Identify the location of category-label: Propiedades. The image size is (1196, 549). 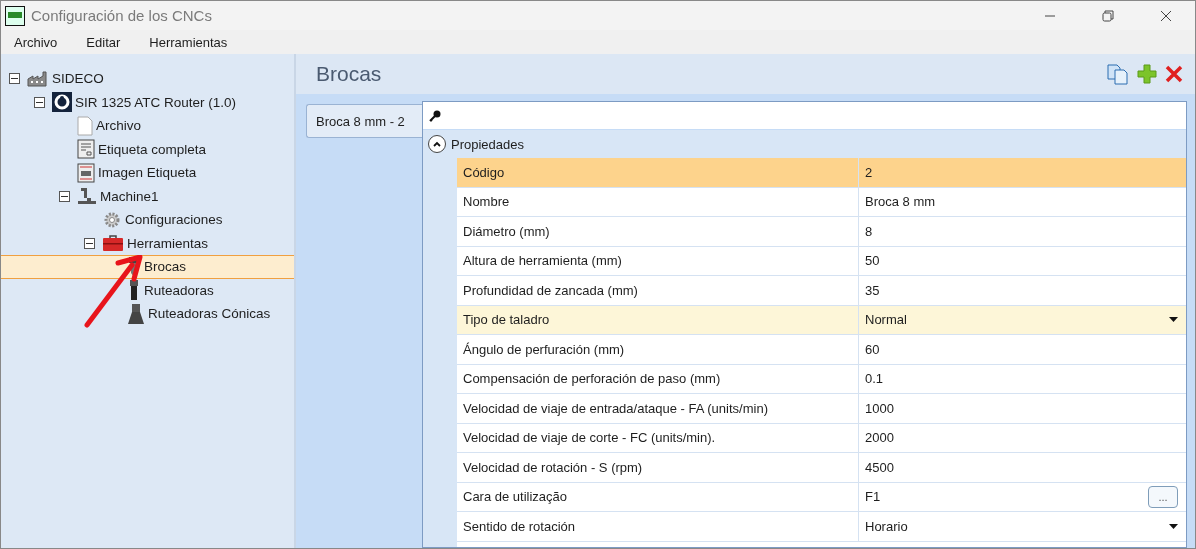
(487, 144).